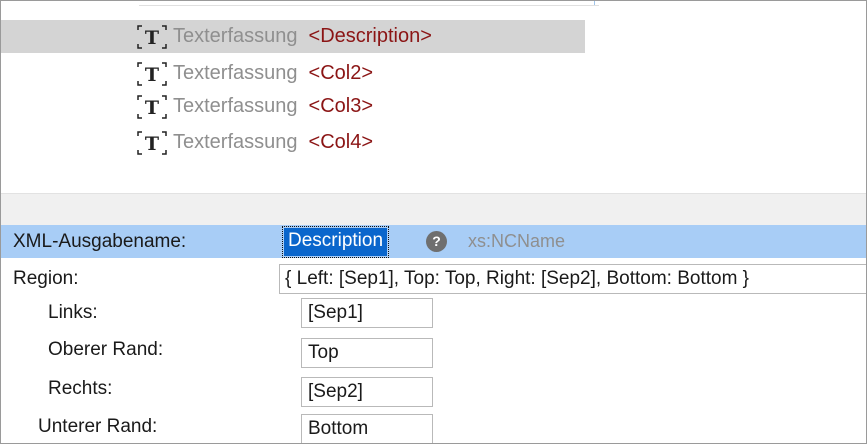 Image resolution: width=867 pixels, height=444 pixels. What do you see at coordinates (433, 312) in the screenshot?
I see `property-row-left: Links: [Sep1]` at bounding box center [433, 312].